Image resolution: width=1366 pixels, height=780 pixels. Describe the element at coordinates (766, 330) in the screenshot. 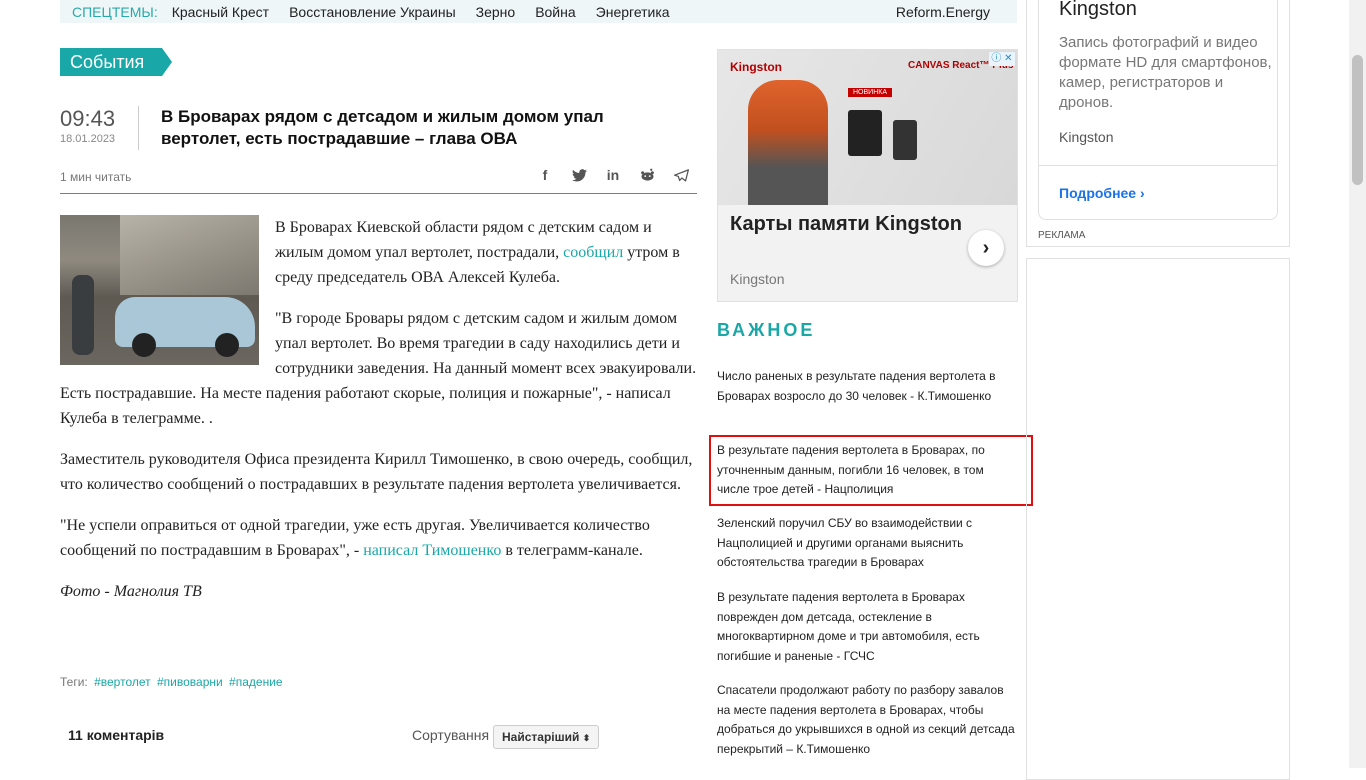

I see `important-heading: ВАЖНОЕ` at that location.